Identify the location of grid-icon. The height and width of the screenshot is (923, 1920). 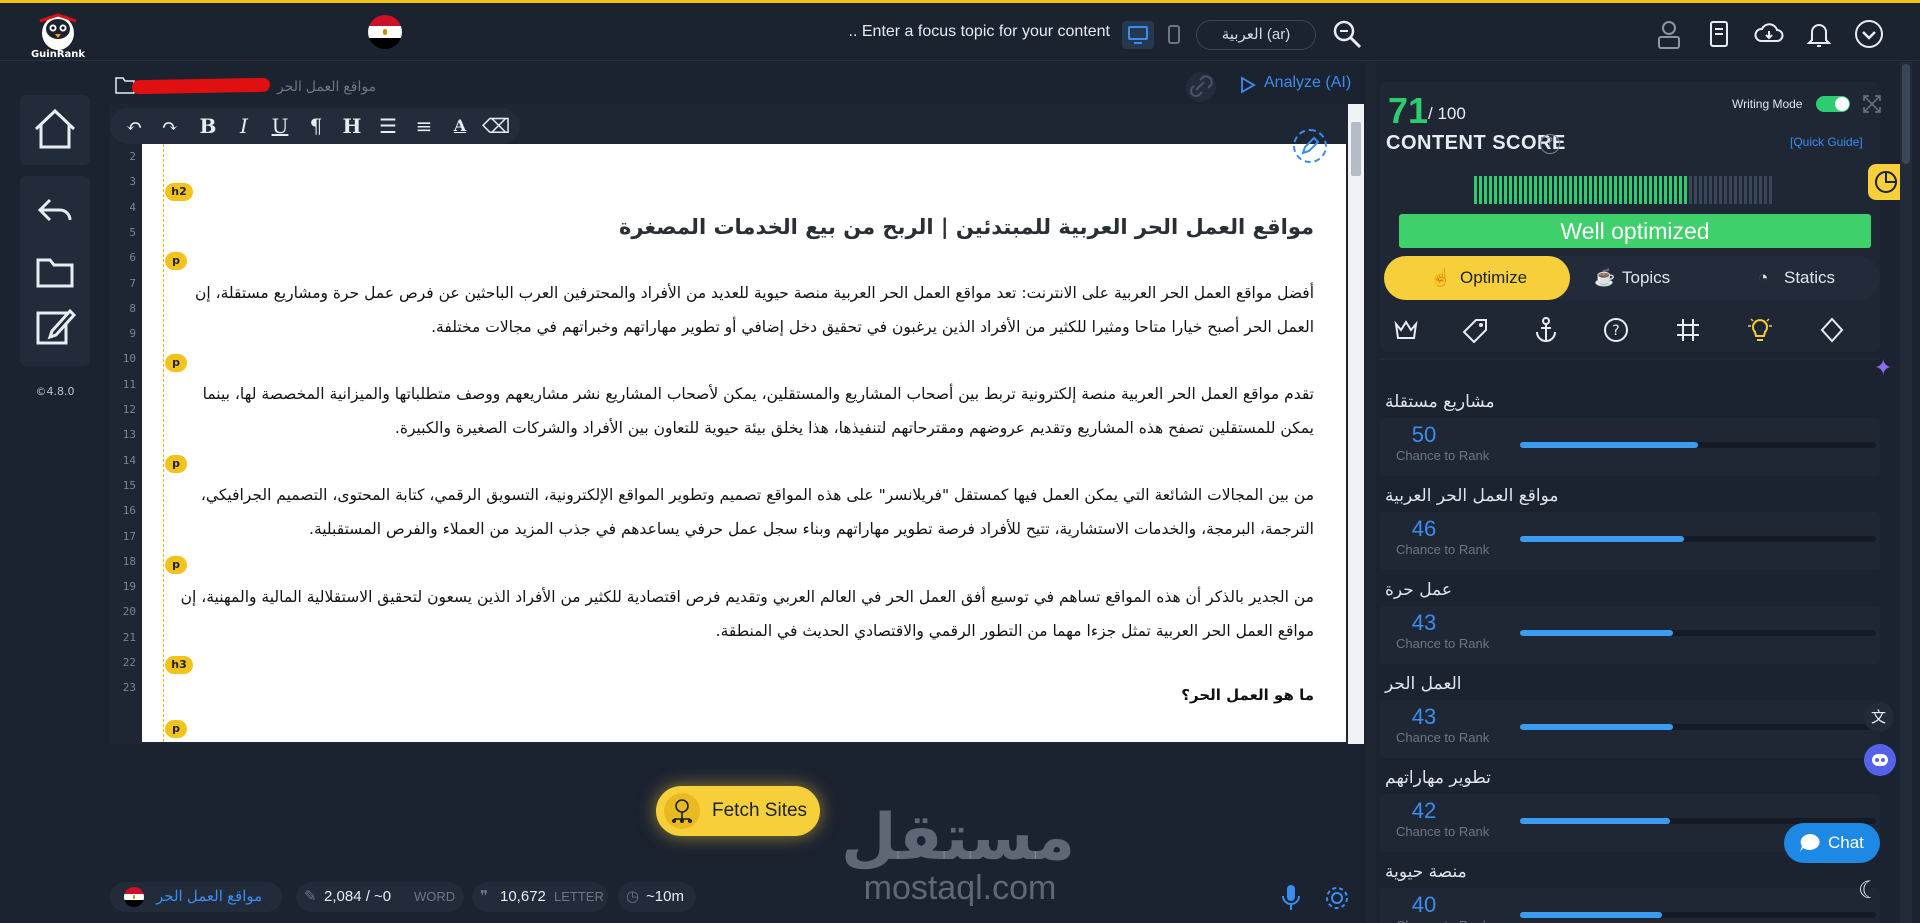
(1688, 330).